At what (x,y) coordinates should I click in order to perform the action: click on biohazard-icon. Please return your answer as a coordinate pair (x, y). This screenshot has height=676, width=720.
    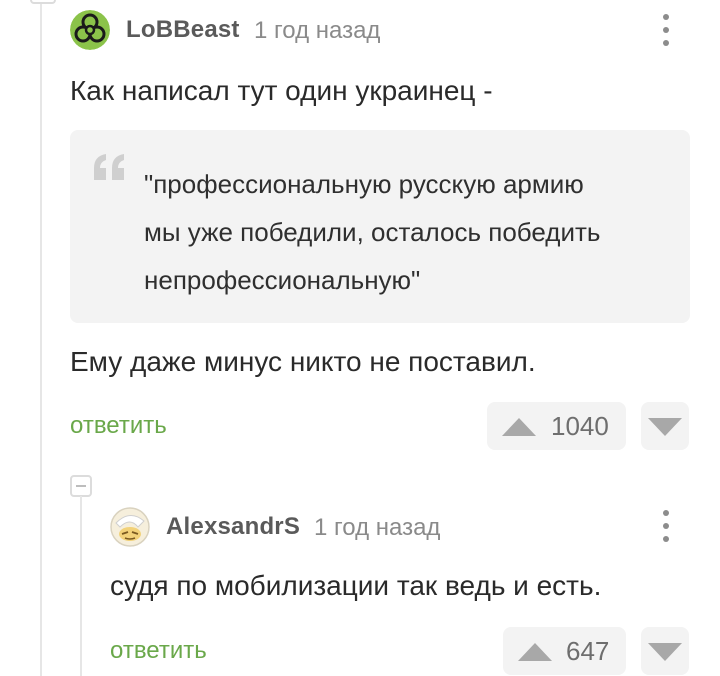
    Looking at the image, I should click on (90, 30).